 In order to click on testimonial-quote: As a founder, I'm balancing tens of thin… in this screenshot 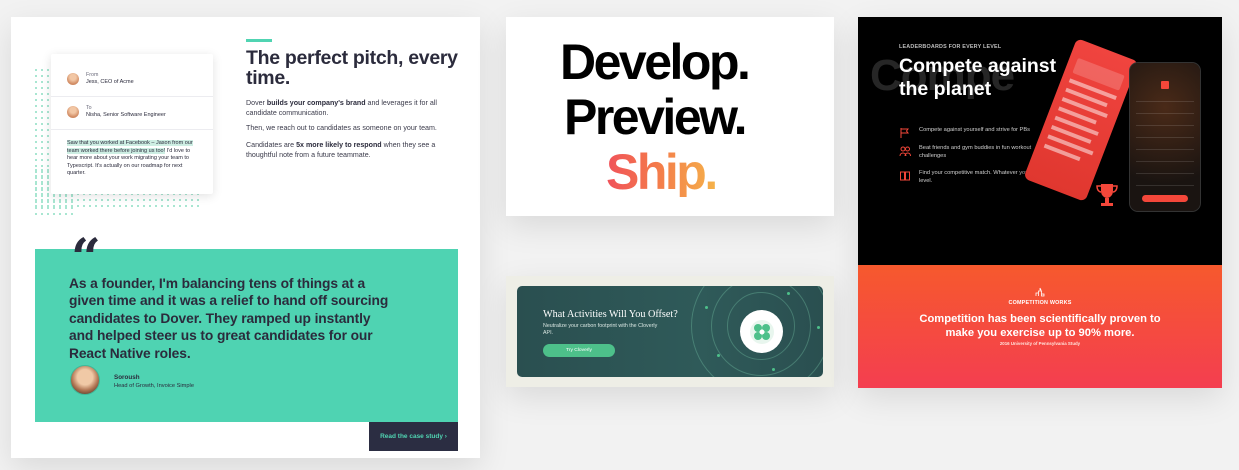, I will do `click(229, 318)`.